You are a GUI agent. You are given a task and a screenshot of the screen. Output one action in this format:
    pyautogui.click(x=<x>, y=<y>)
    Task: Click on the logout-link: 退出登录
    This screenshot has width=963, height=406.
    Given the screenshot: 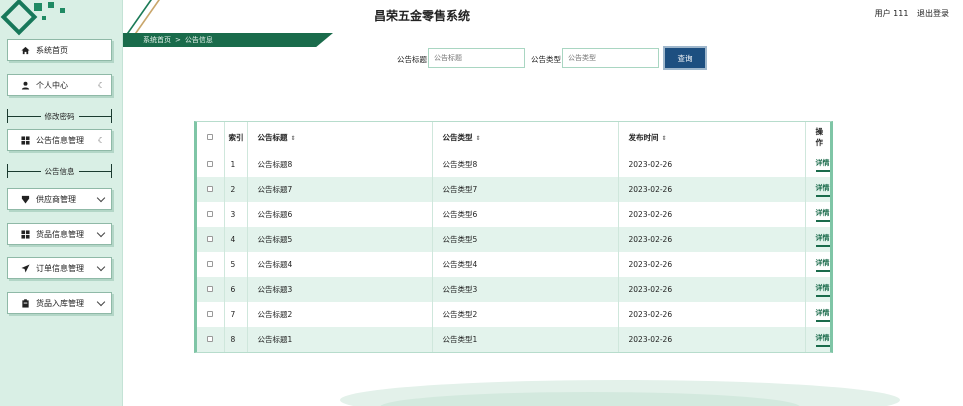 What is the action you would take?
    pyautogui.click(x=933, y=13)
    